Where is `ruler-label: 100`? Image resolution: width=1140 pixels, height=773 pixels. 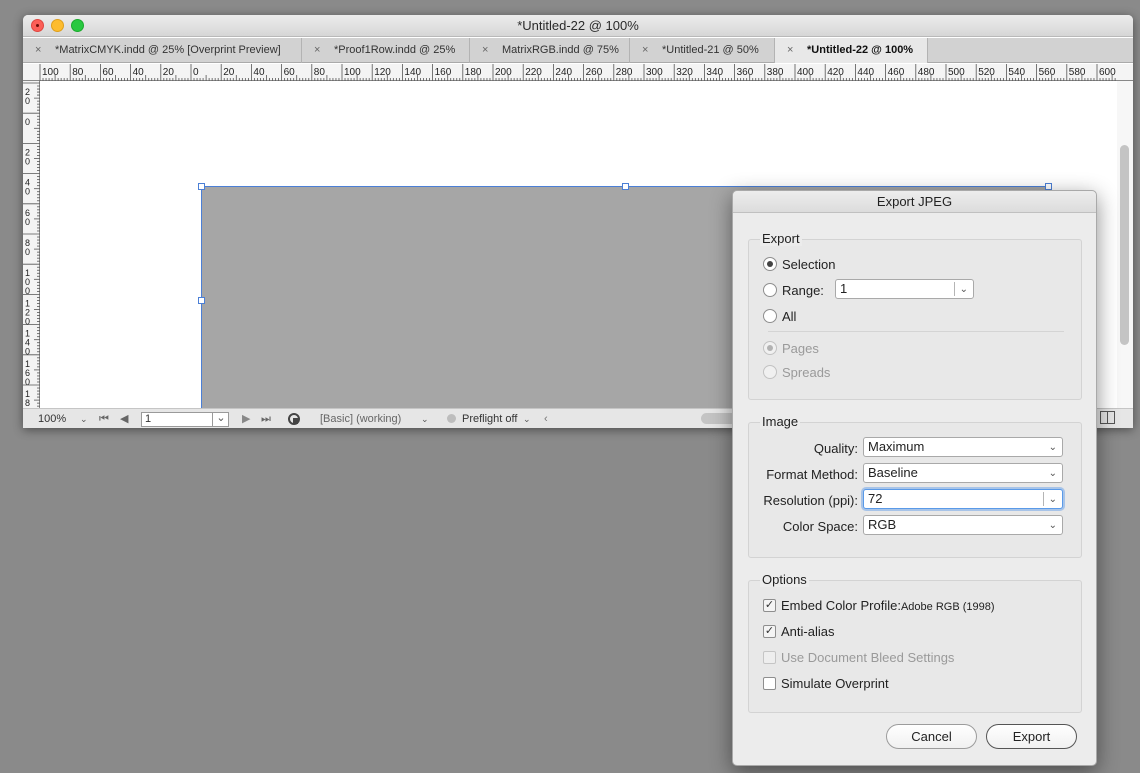
ruler-label: 100 is located at coordinates (352, 72).